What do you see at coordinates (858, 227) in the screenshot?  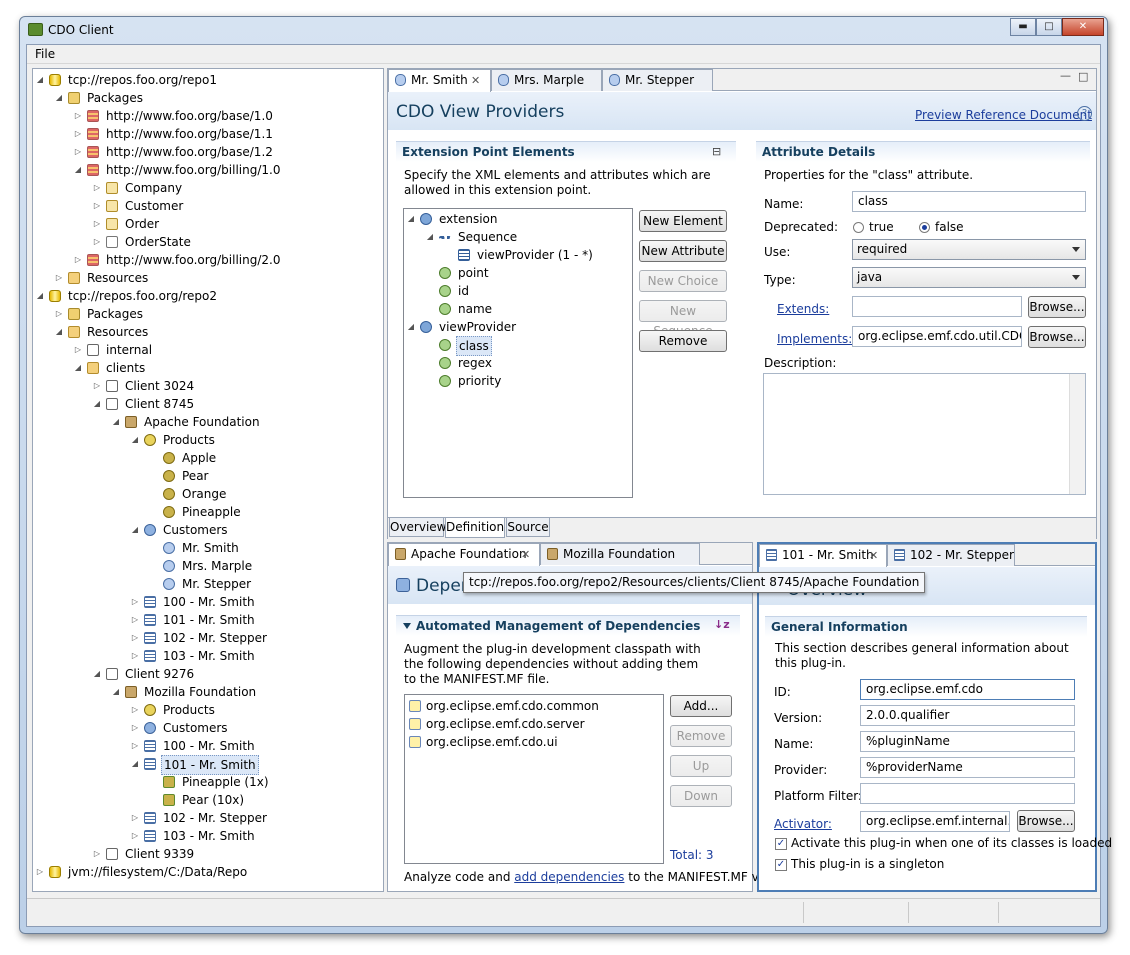 I see `deprecated-true-radio` at bounding box center [858, 227].